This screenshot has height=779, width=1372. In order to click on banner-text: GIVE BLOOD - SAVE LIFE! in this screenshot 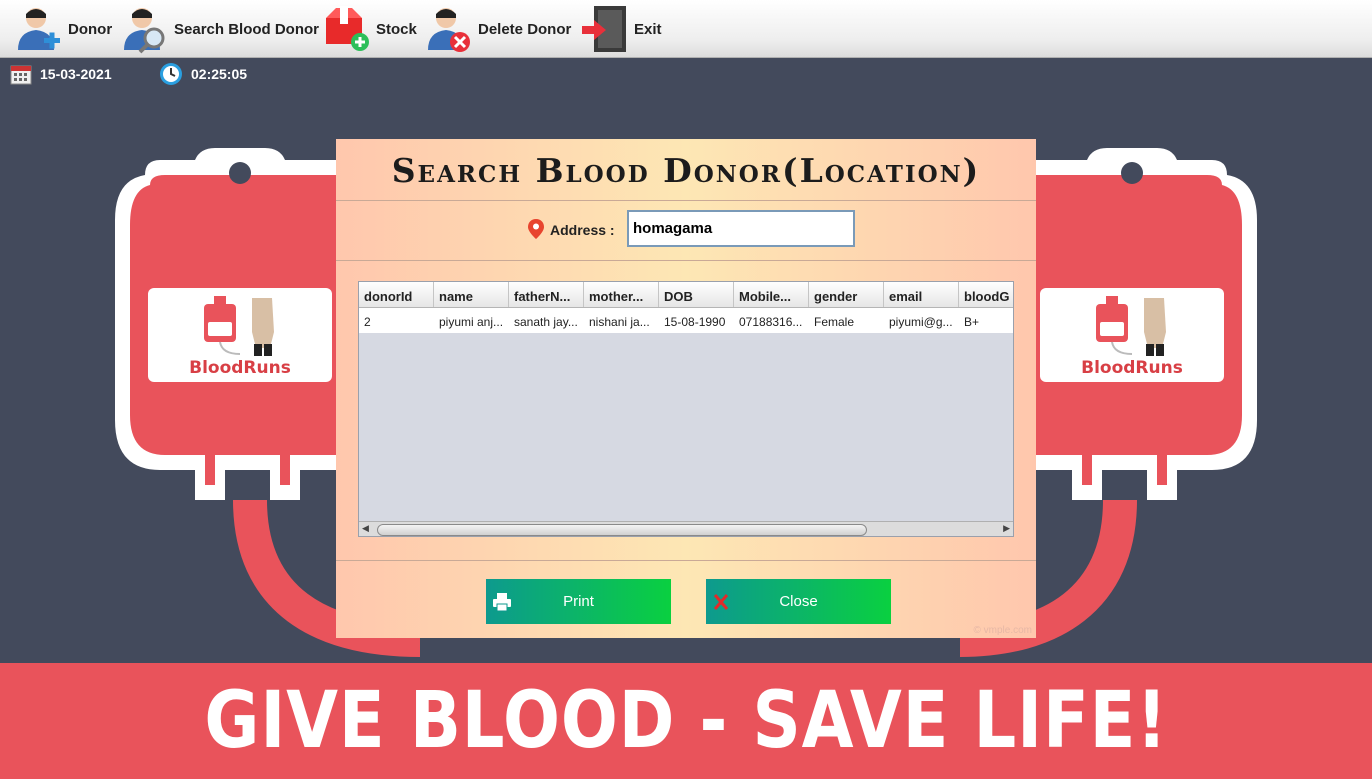, I will do `click(686, 721)`.